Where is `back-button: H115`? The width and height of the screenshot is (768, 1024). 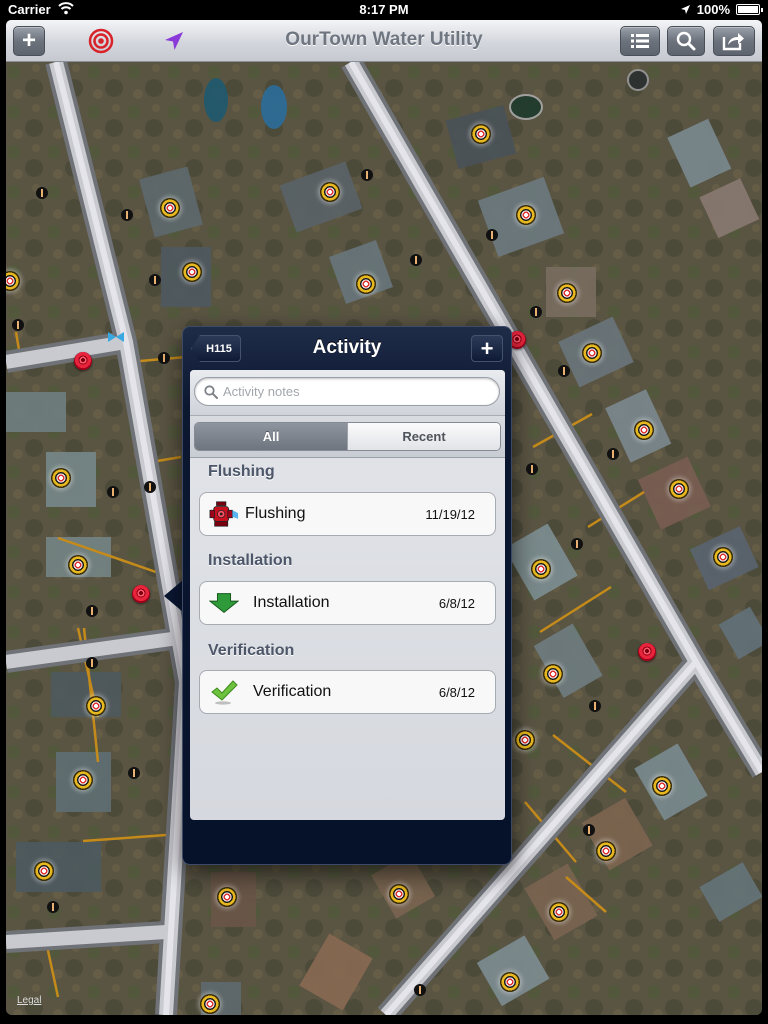 back-button: H115 is located at coordinates (216, 348).